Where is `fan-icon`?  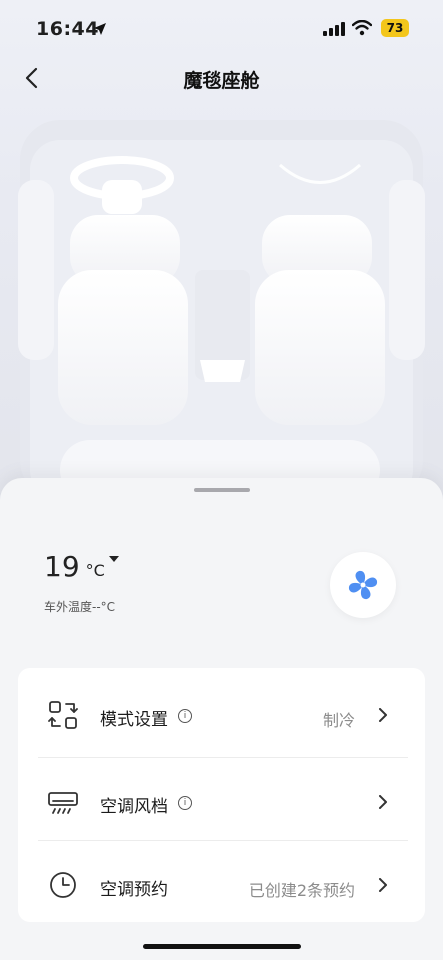 fan-icon is located at coordinates (363, 585).